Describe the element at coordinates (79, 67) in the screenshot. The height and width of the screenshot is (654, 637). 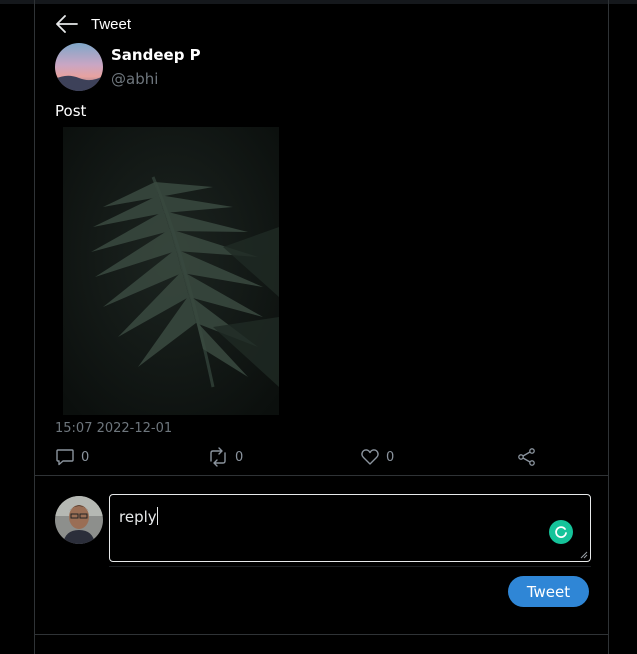
I see `author-avatar` at that location.